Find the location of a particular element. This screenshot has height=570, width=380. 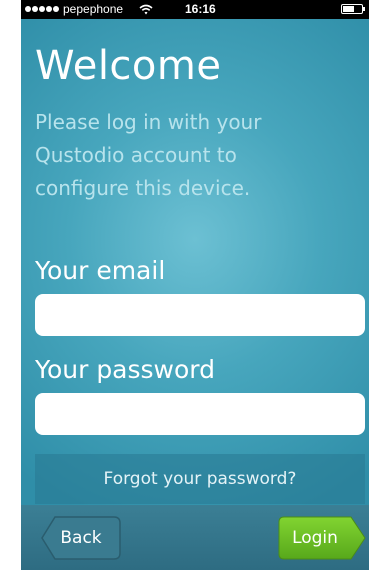

status-bar: pepephone 16:16 is located at coordinates (195, 9).